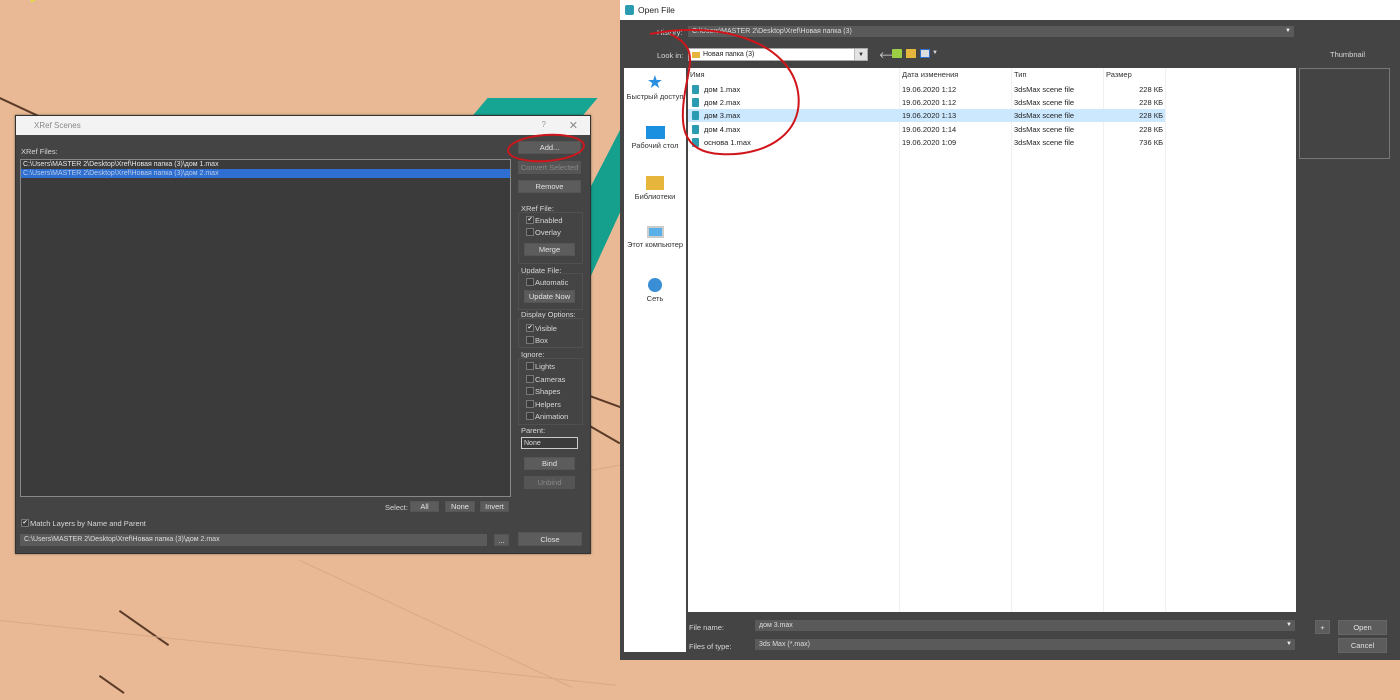  Describe the element at coordinates (460, 506) in the screenshot. I see `select-none-button: None` at that location.